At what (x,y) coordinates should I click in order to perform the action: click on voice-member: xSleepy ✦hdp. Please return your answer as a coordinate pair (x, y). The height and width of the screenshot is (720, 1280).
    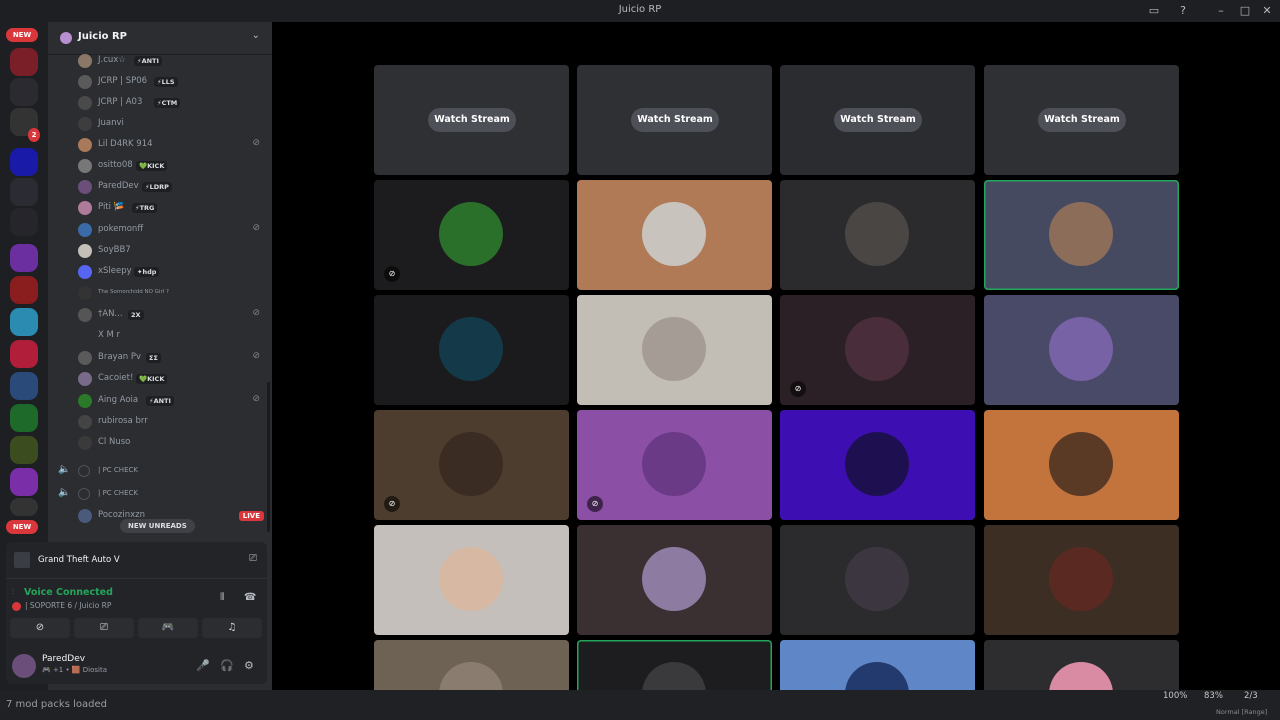
    Looking at the image, I should click on (169, 272).